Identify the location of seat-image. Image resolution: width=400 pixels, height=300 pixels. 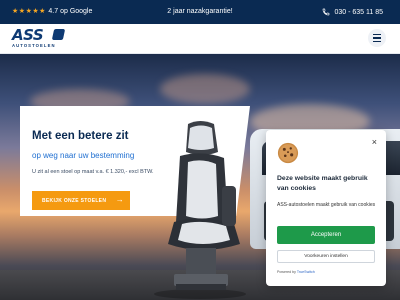
(200, 210).